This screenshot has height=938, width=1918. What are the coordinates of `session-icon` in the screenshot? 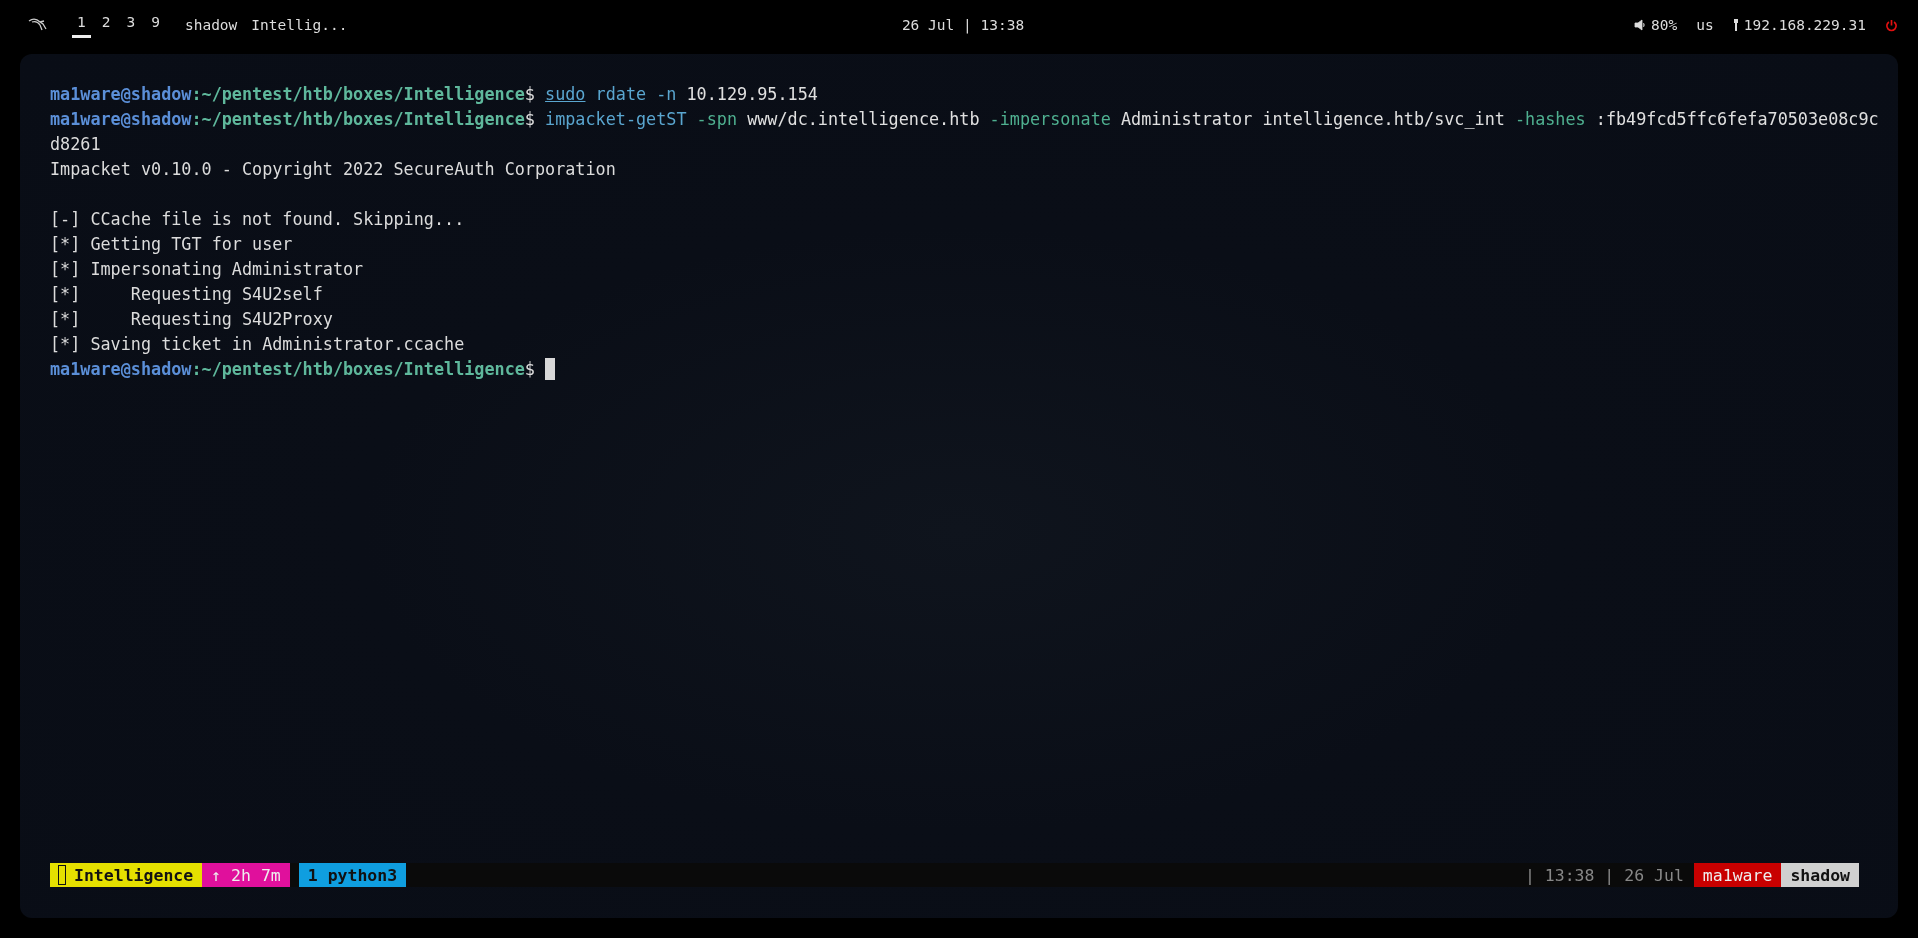 It's located at (62, 875).